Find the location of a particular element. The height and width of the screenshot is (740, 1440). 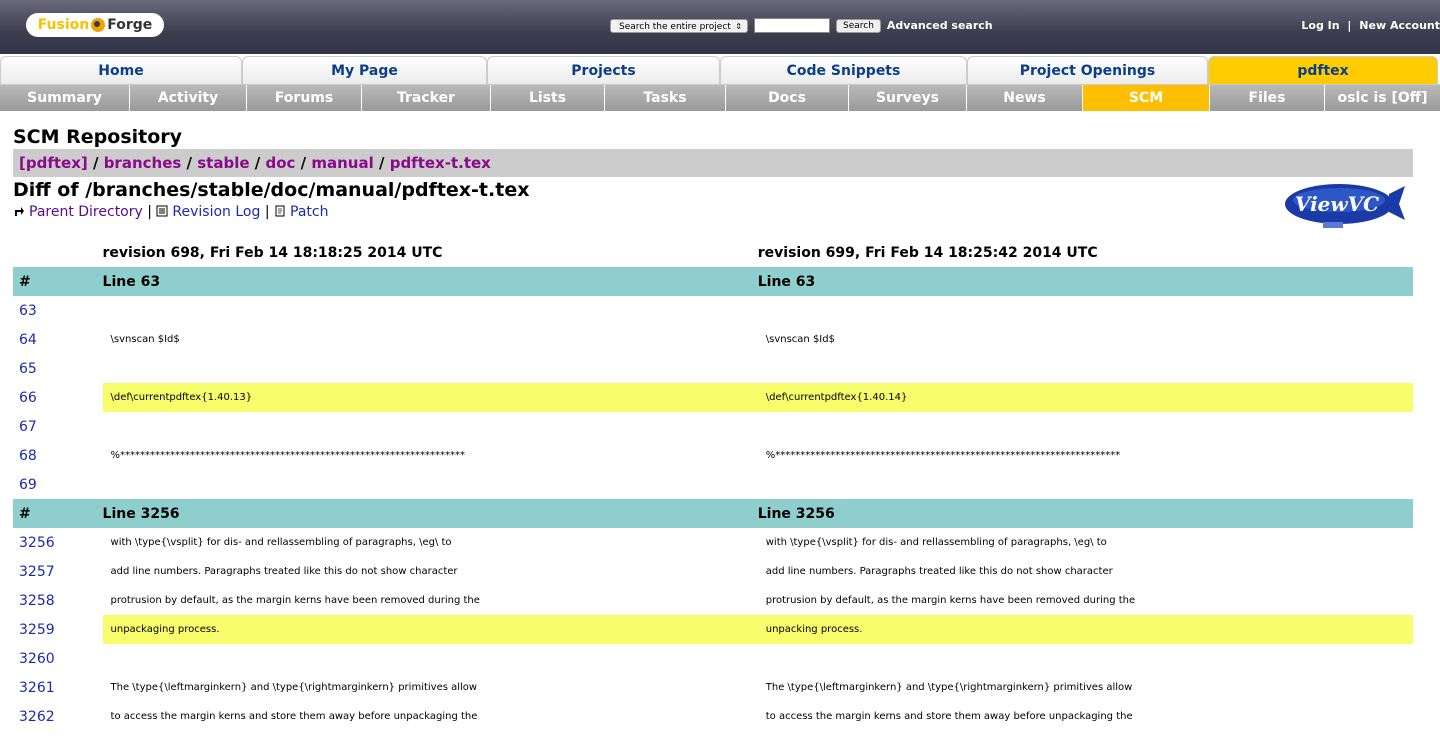

right-code-cell: unpacking process. is located at coordinates (1085, 629).